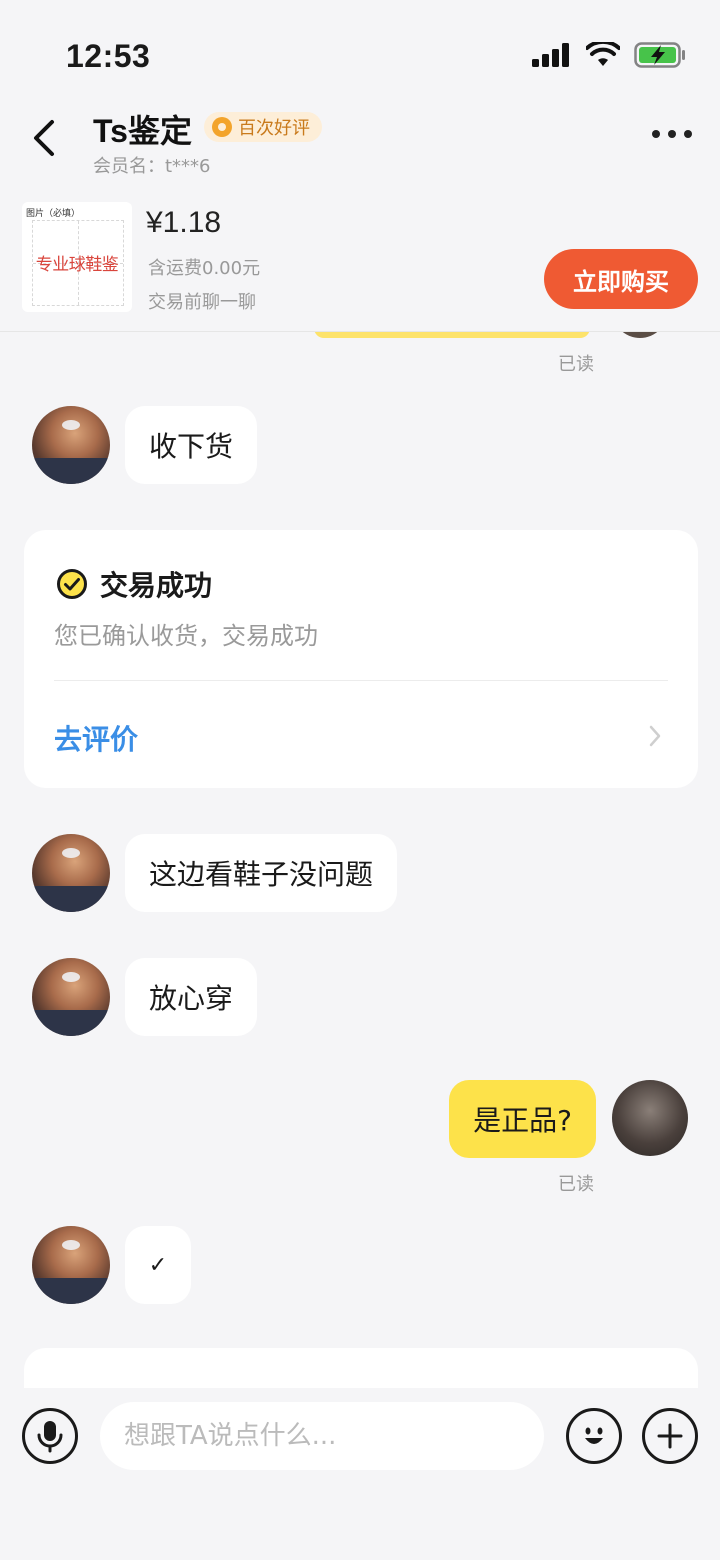 The width and height of the screenshot is (720, 1560). What do you see at coordinates (360, 262) in the screenshot?
I see `product-bar: 图片（必填） 专业球鞋鉴 ¥1.18 含运费0.00元 交易前聊一聊 立即购买` at bounding box center [360, 262].